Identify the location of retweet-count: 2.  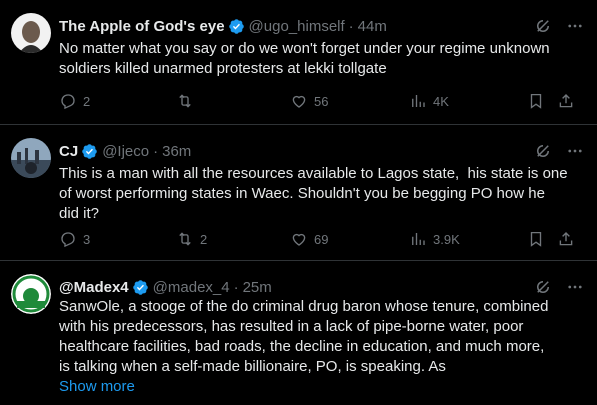
(204, 239).